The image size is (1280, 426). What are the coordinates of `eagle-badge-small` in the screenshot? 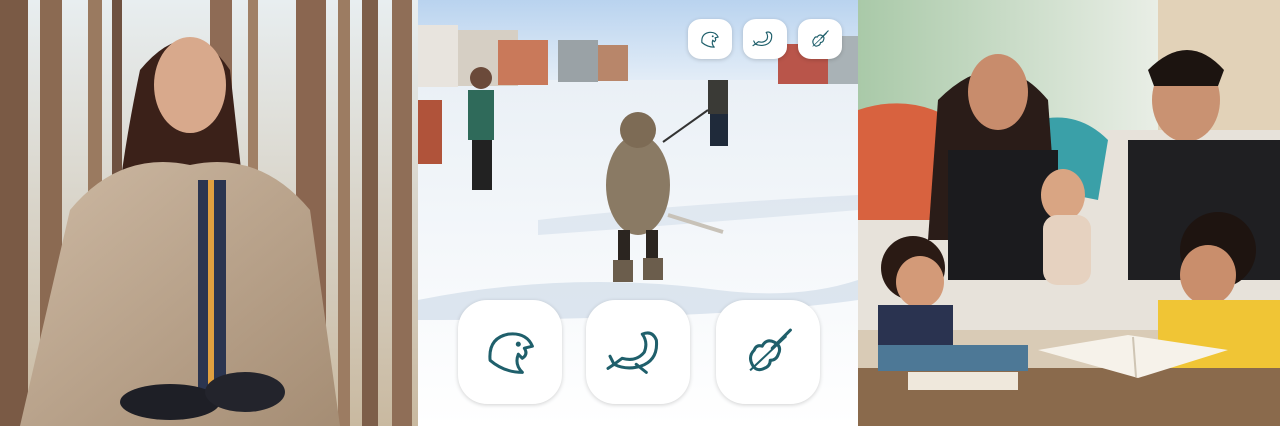 It's located at (710, 39).